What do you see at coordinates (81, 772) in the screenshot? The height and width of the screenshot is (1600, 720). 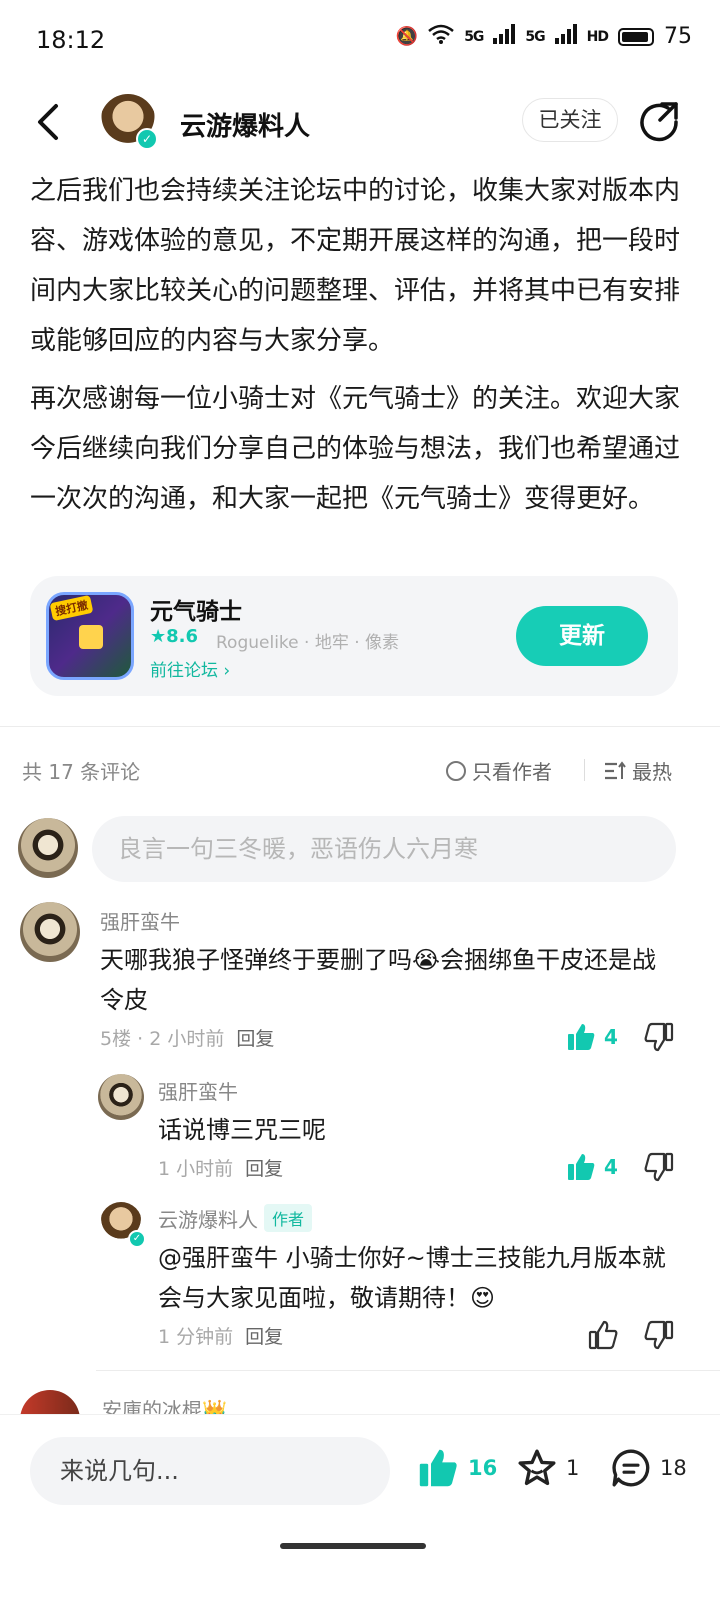 I see `comment-count: 共 17 条评论` at bounding box center [81, 772].